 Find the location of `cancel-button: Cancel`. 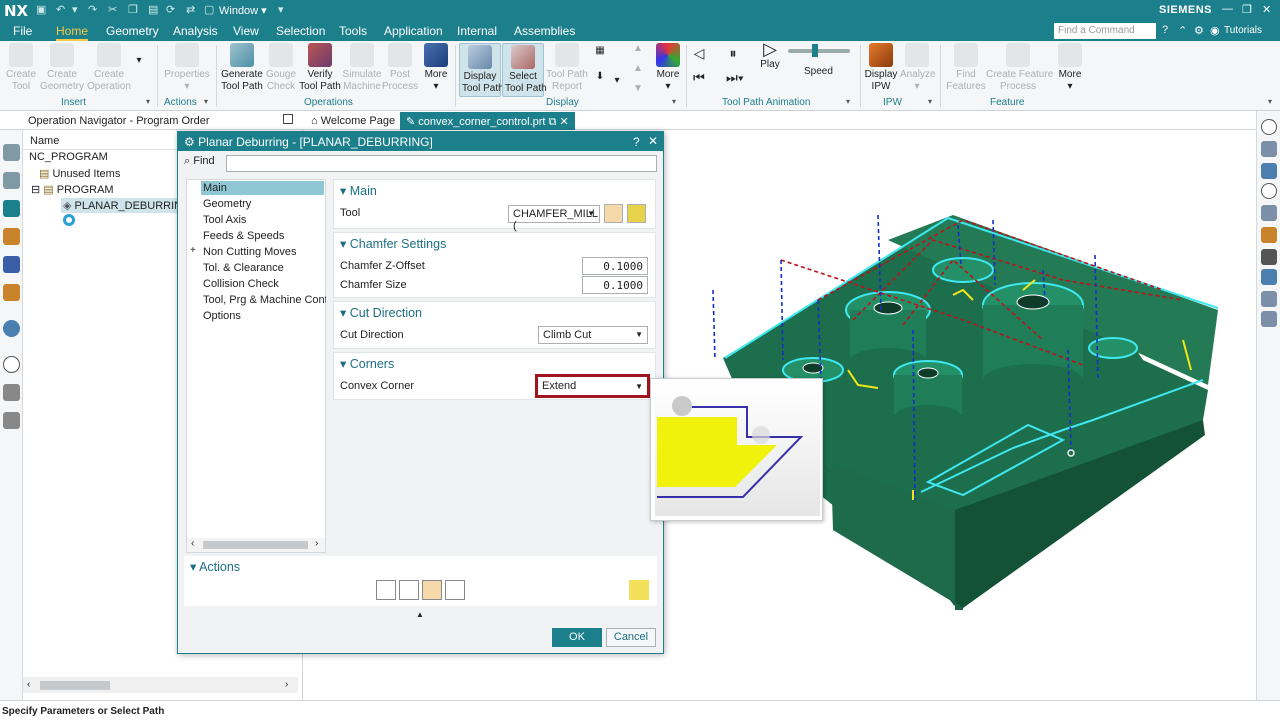

cancel-button: Cancel is located at coordinates (631, 637).